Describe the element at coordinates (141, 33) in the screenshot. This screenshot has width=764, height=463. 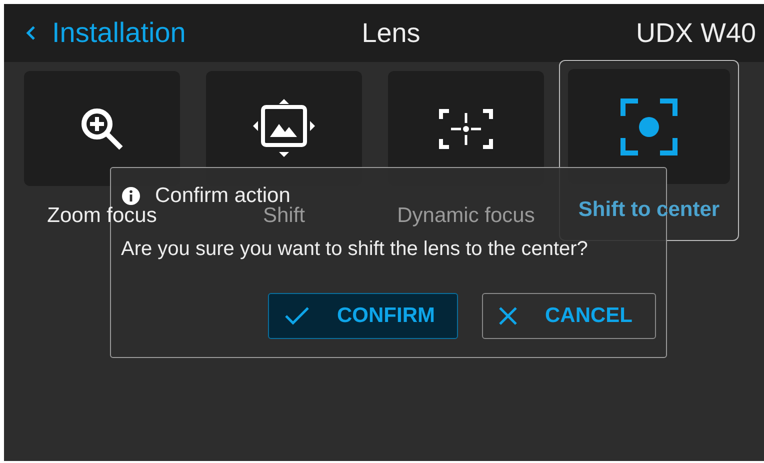
I see `back-link: Installation` at that location.